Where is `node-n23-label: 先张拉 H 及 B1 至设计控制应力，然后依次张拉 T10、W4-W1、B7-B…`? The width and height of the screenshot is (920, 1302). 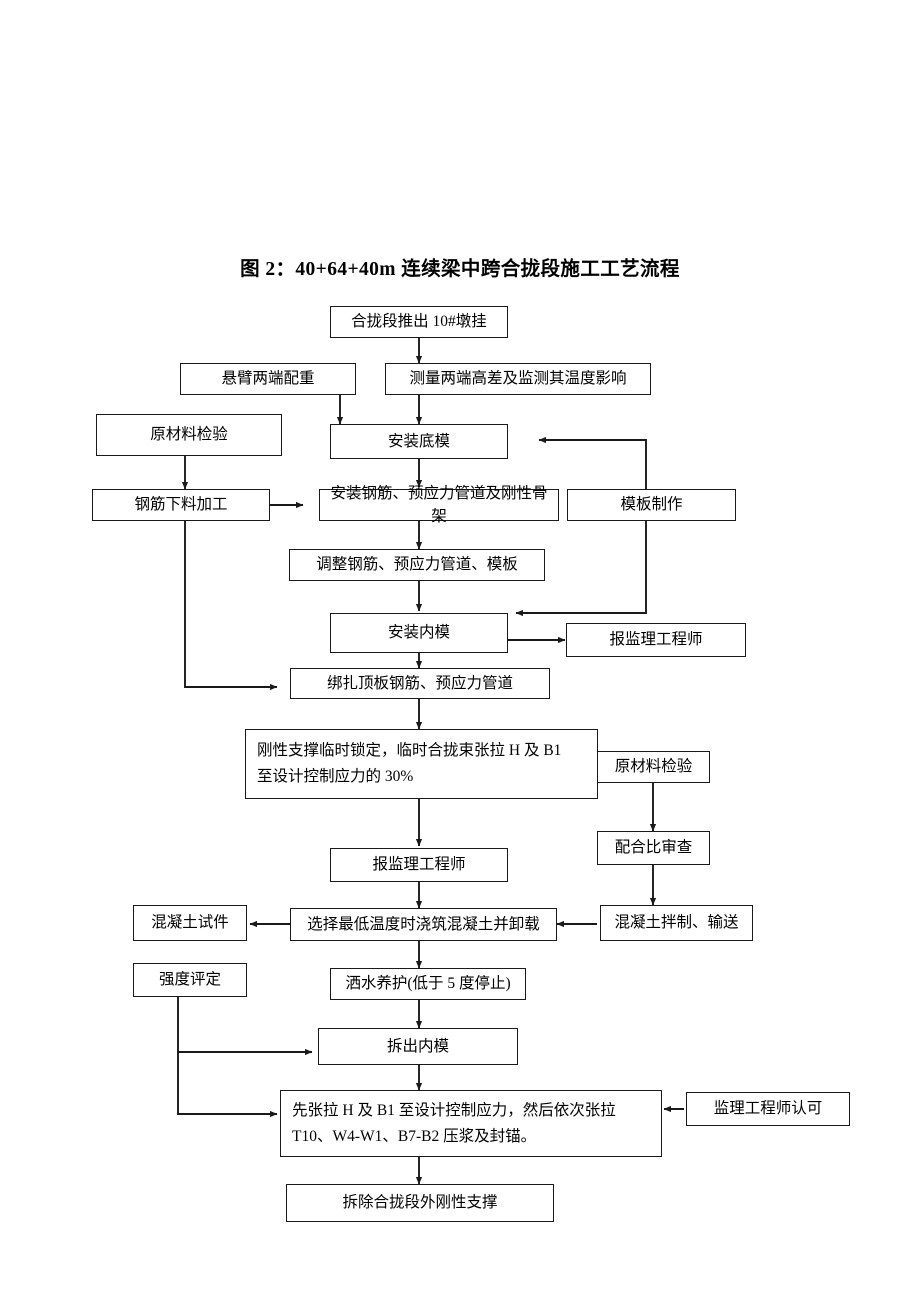
node-n23-label: 先张拉 H 及 B1 至设计控制应力，然后依次张拉 T10、W4-W1、B7-B… is located at coordinates (454, 1123).